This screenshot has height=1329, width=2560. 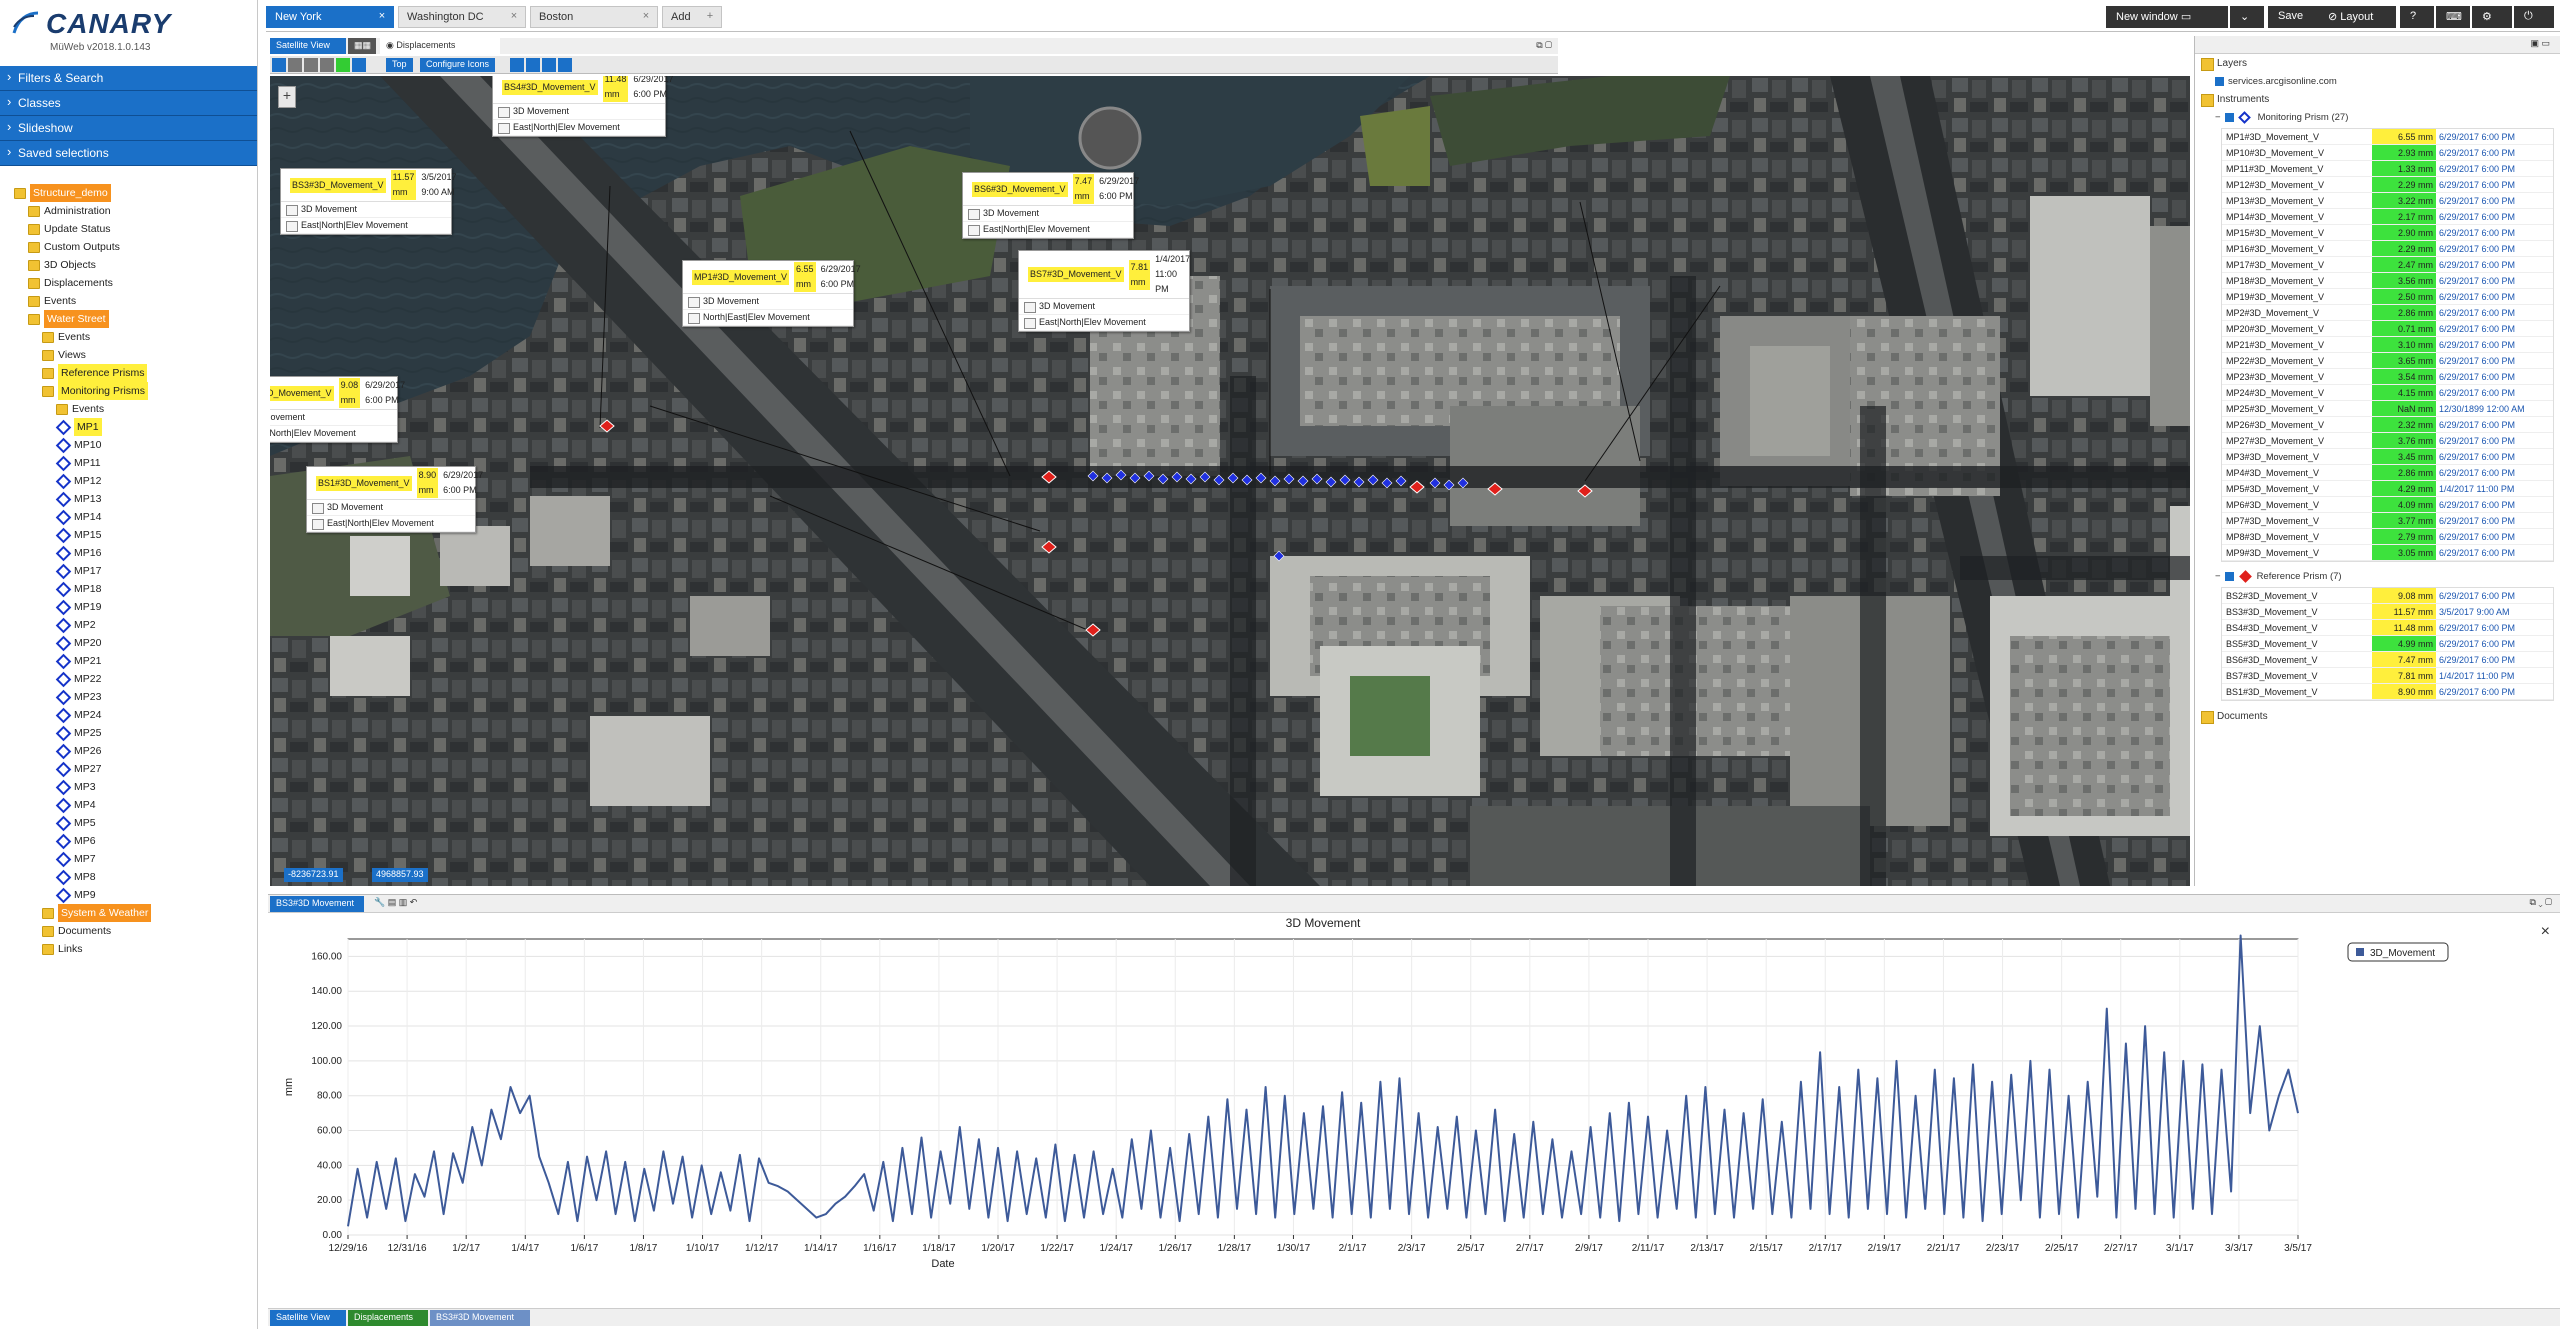 I want to click on tab-add: Add +, so click(x=692, y=17).